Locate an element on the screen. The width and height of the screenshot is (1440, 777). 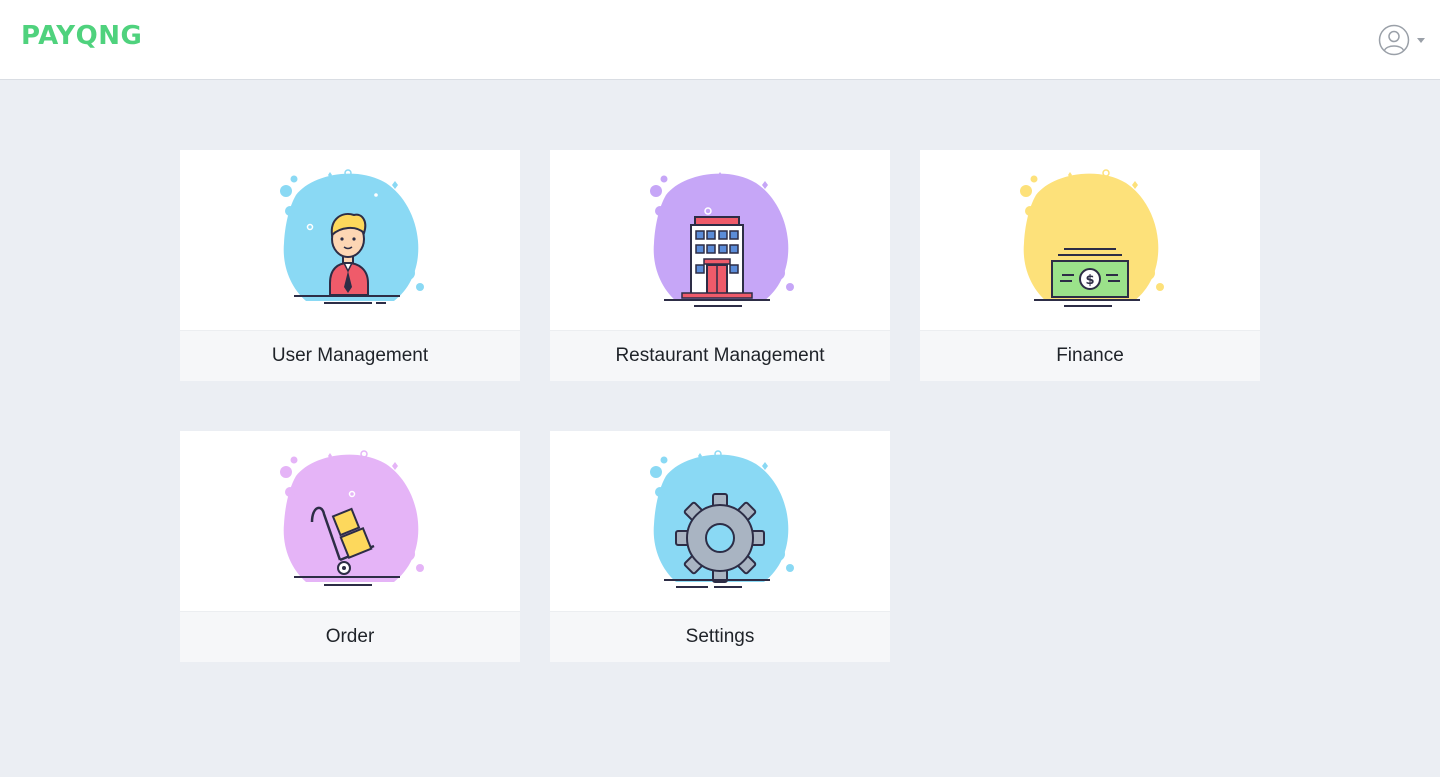
module-card-order: Order is located at coordinates (350, 546).